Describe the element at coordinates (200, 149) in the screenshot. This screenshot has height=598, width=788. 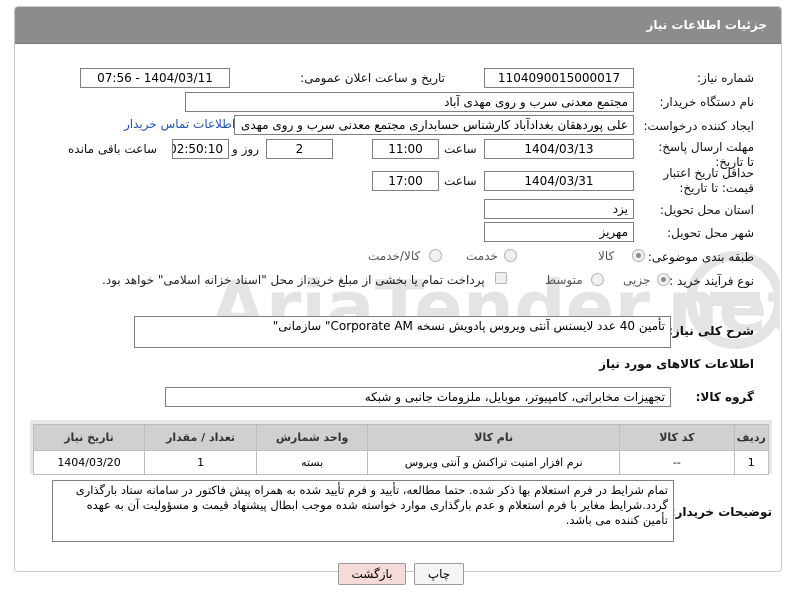
I see `remaining-time-field: 02:50:10` at that location.